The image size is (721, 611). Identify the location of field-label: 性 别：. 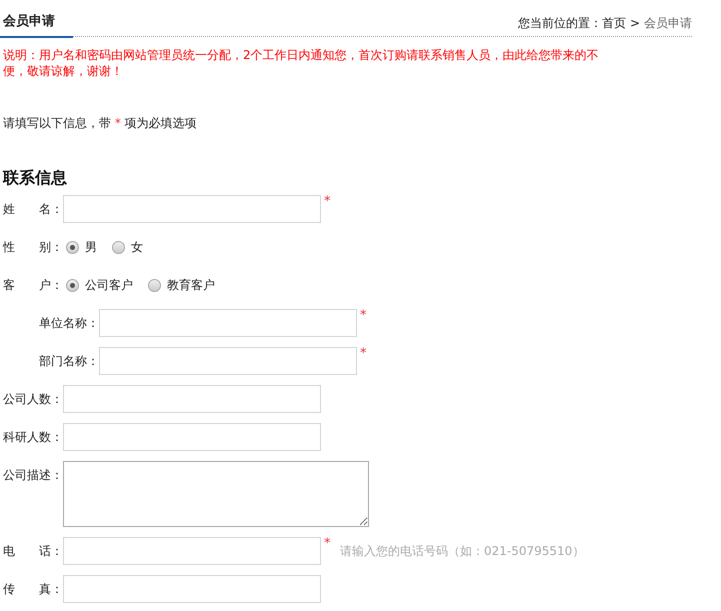
(33, 247).